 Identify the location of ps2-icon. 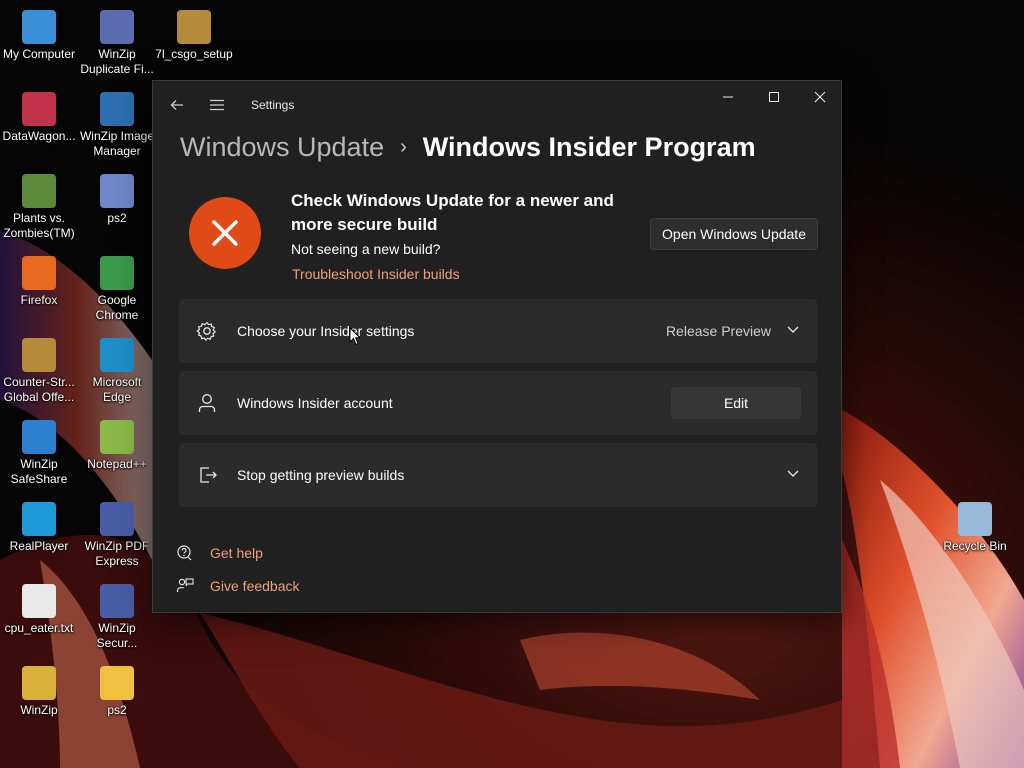
(117, 191).